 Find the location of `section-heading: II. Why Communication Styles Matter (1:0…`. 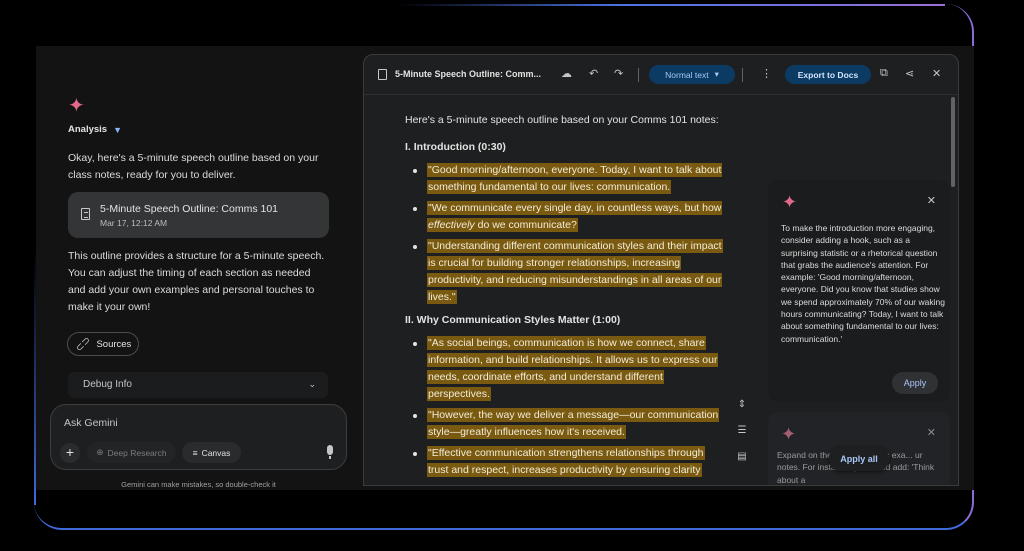

section-heading: II. Why Communication Styles Matter (1:0… is located at coordinates (513, 320).